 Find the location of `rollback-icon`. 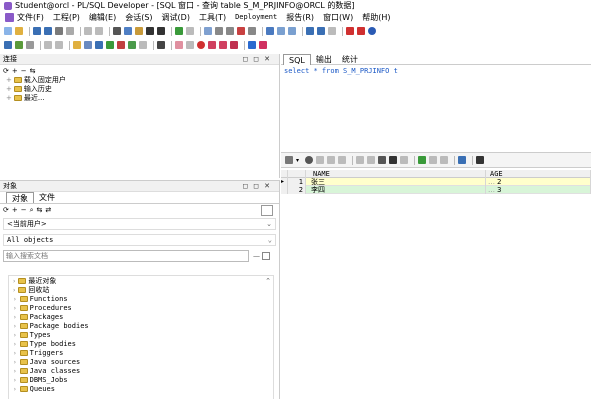

rollback-icon is located at coordinates (252, 31).